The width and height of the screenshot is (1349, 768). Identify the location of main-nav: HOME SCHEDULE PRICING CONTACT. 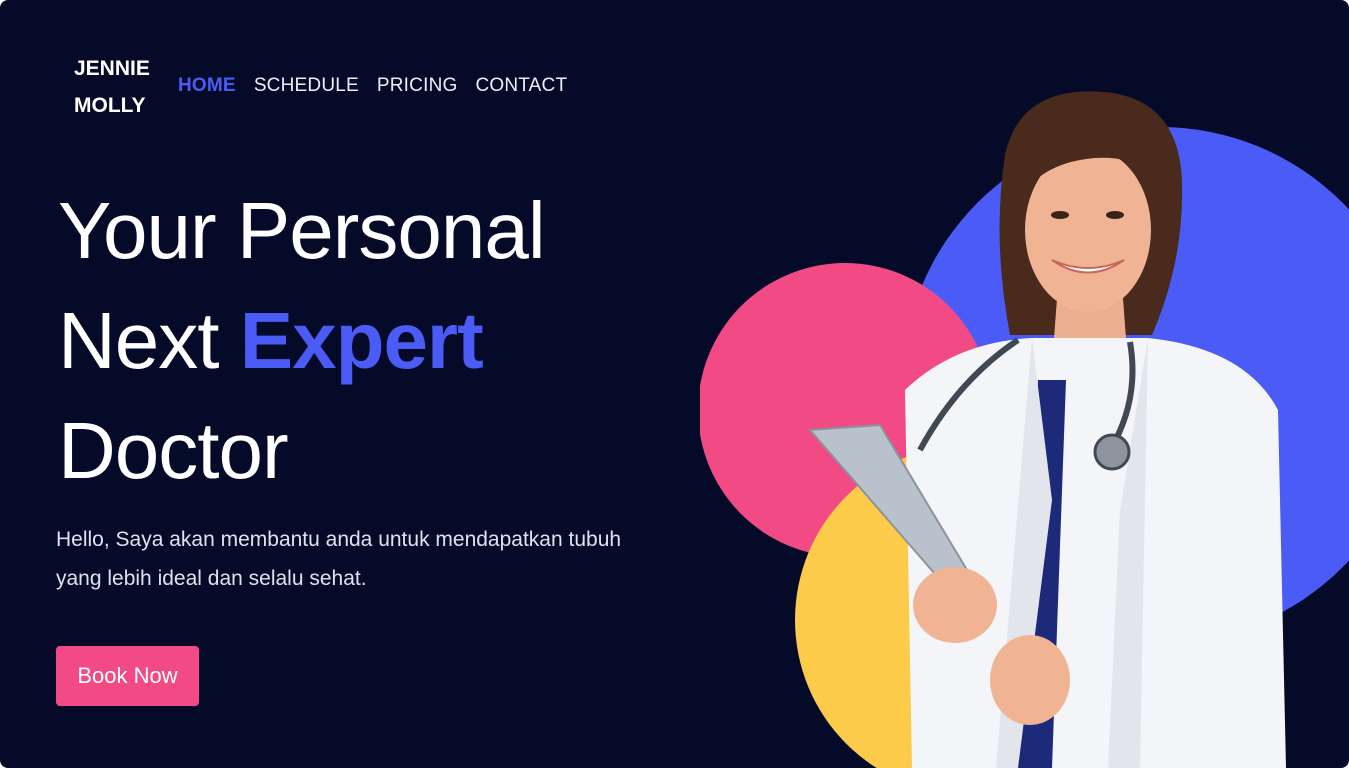
(372, 86).